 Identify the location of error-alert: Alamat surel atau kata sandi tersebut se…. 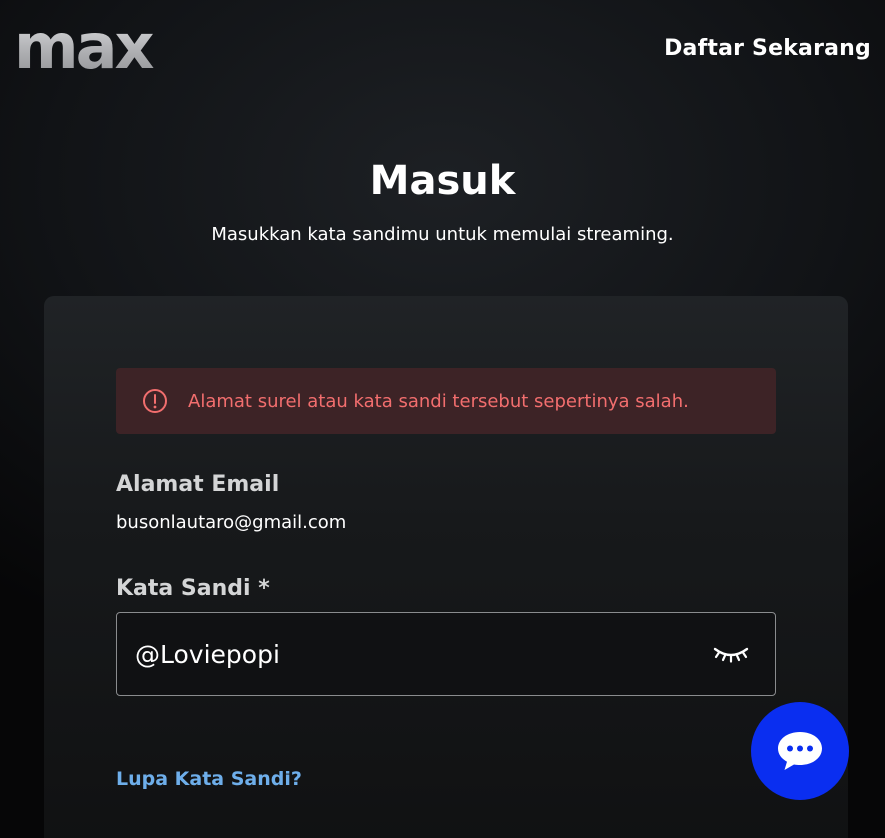
(446, 401).